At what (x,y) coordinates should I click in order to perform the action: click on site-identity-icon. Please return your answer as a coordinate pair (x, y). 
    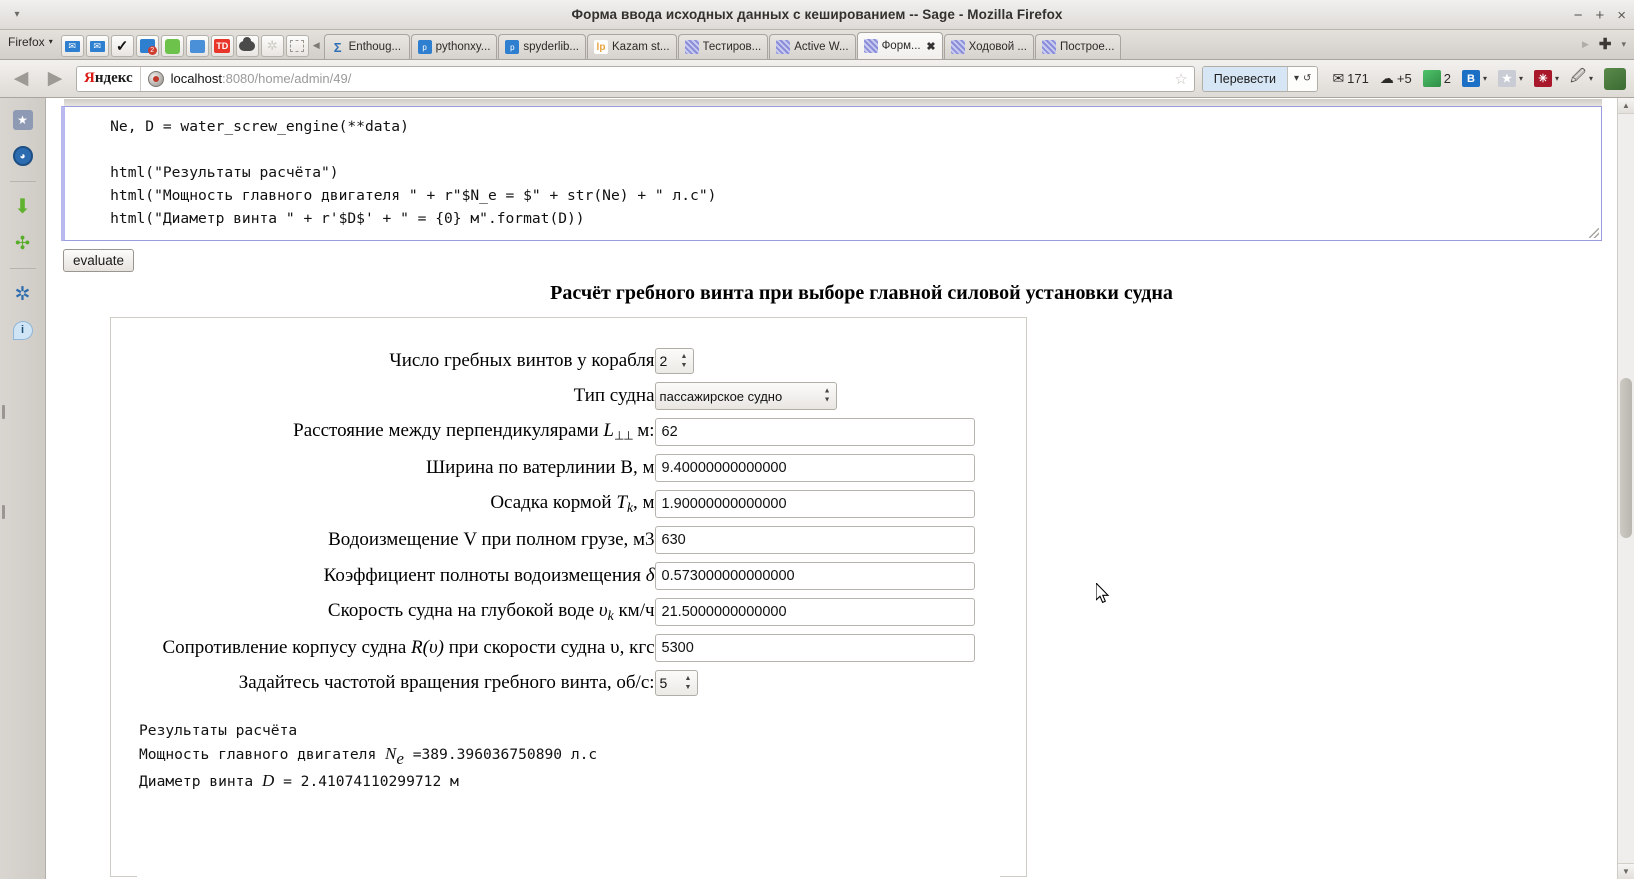
    Looking at the image, I should click on (155, 78).